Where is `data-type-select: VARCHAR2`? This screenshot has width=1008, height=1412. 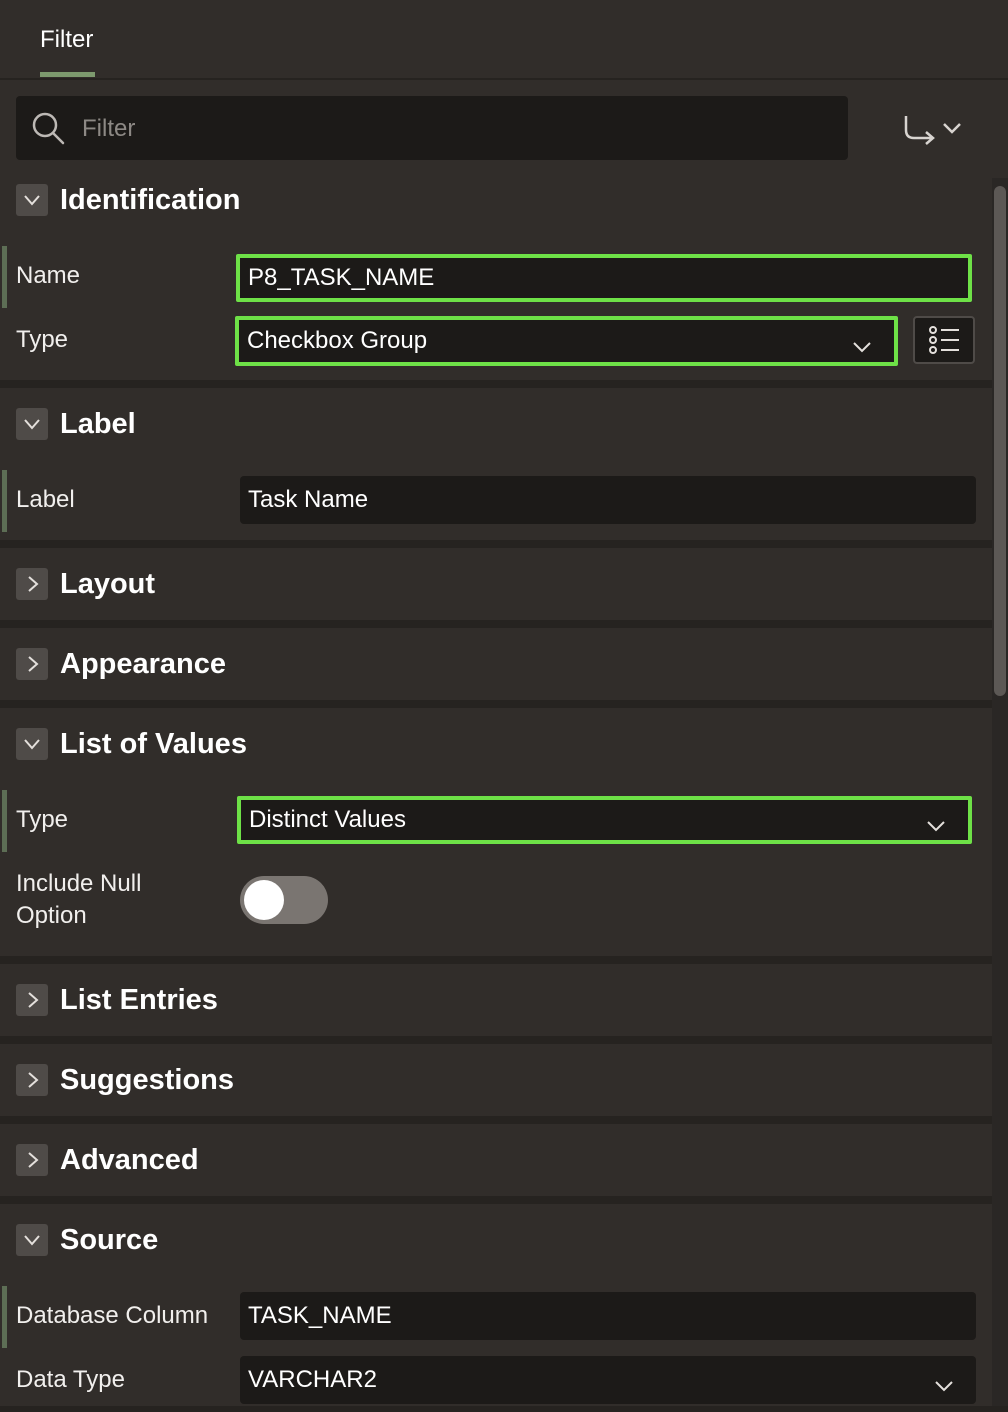
data-type-select: VARCHAR2 is located at coordinates (608, 1380).